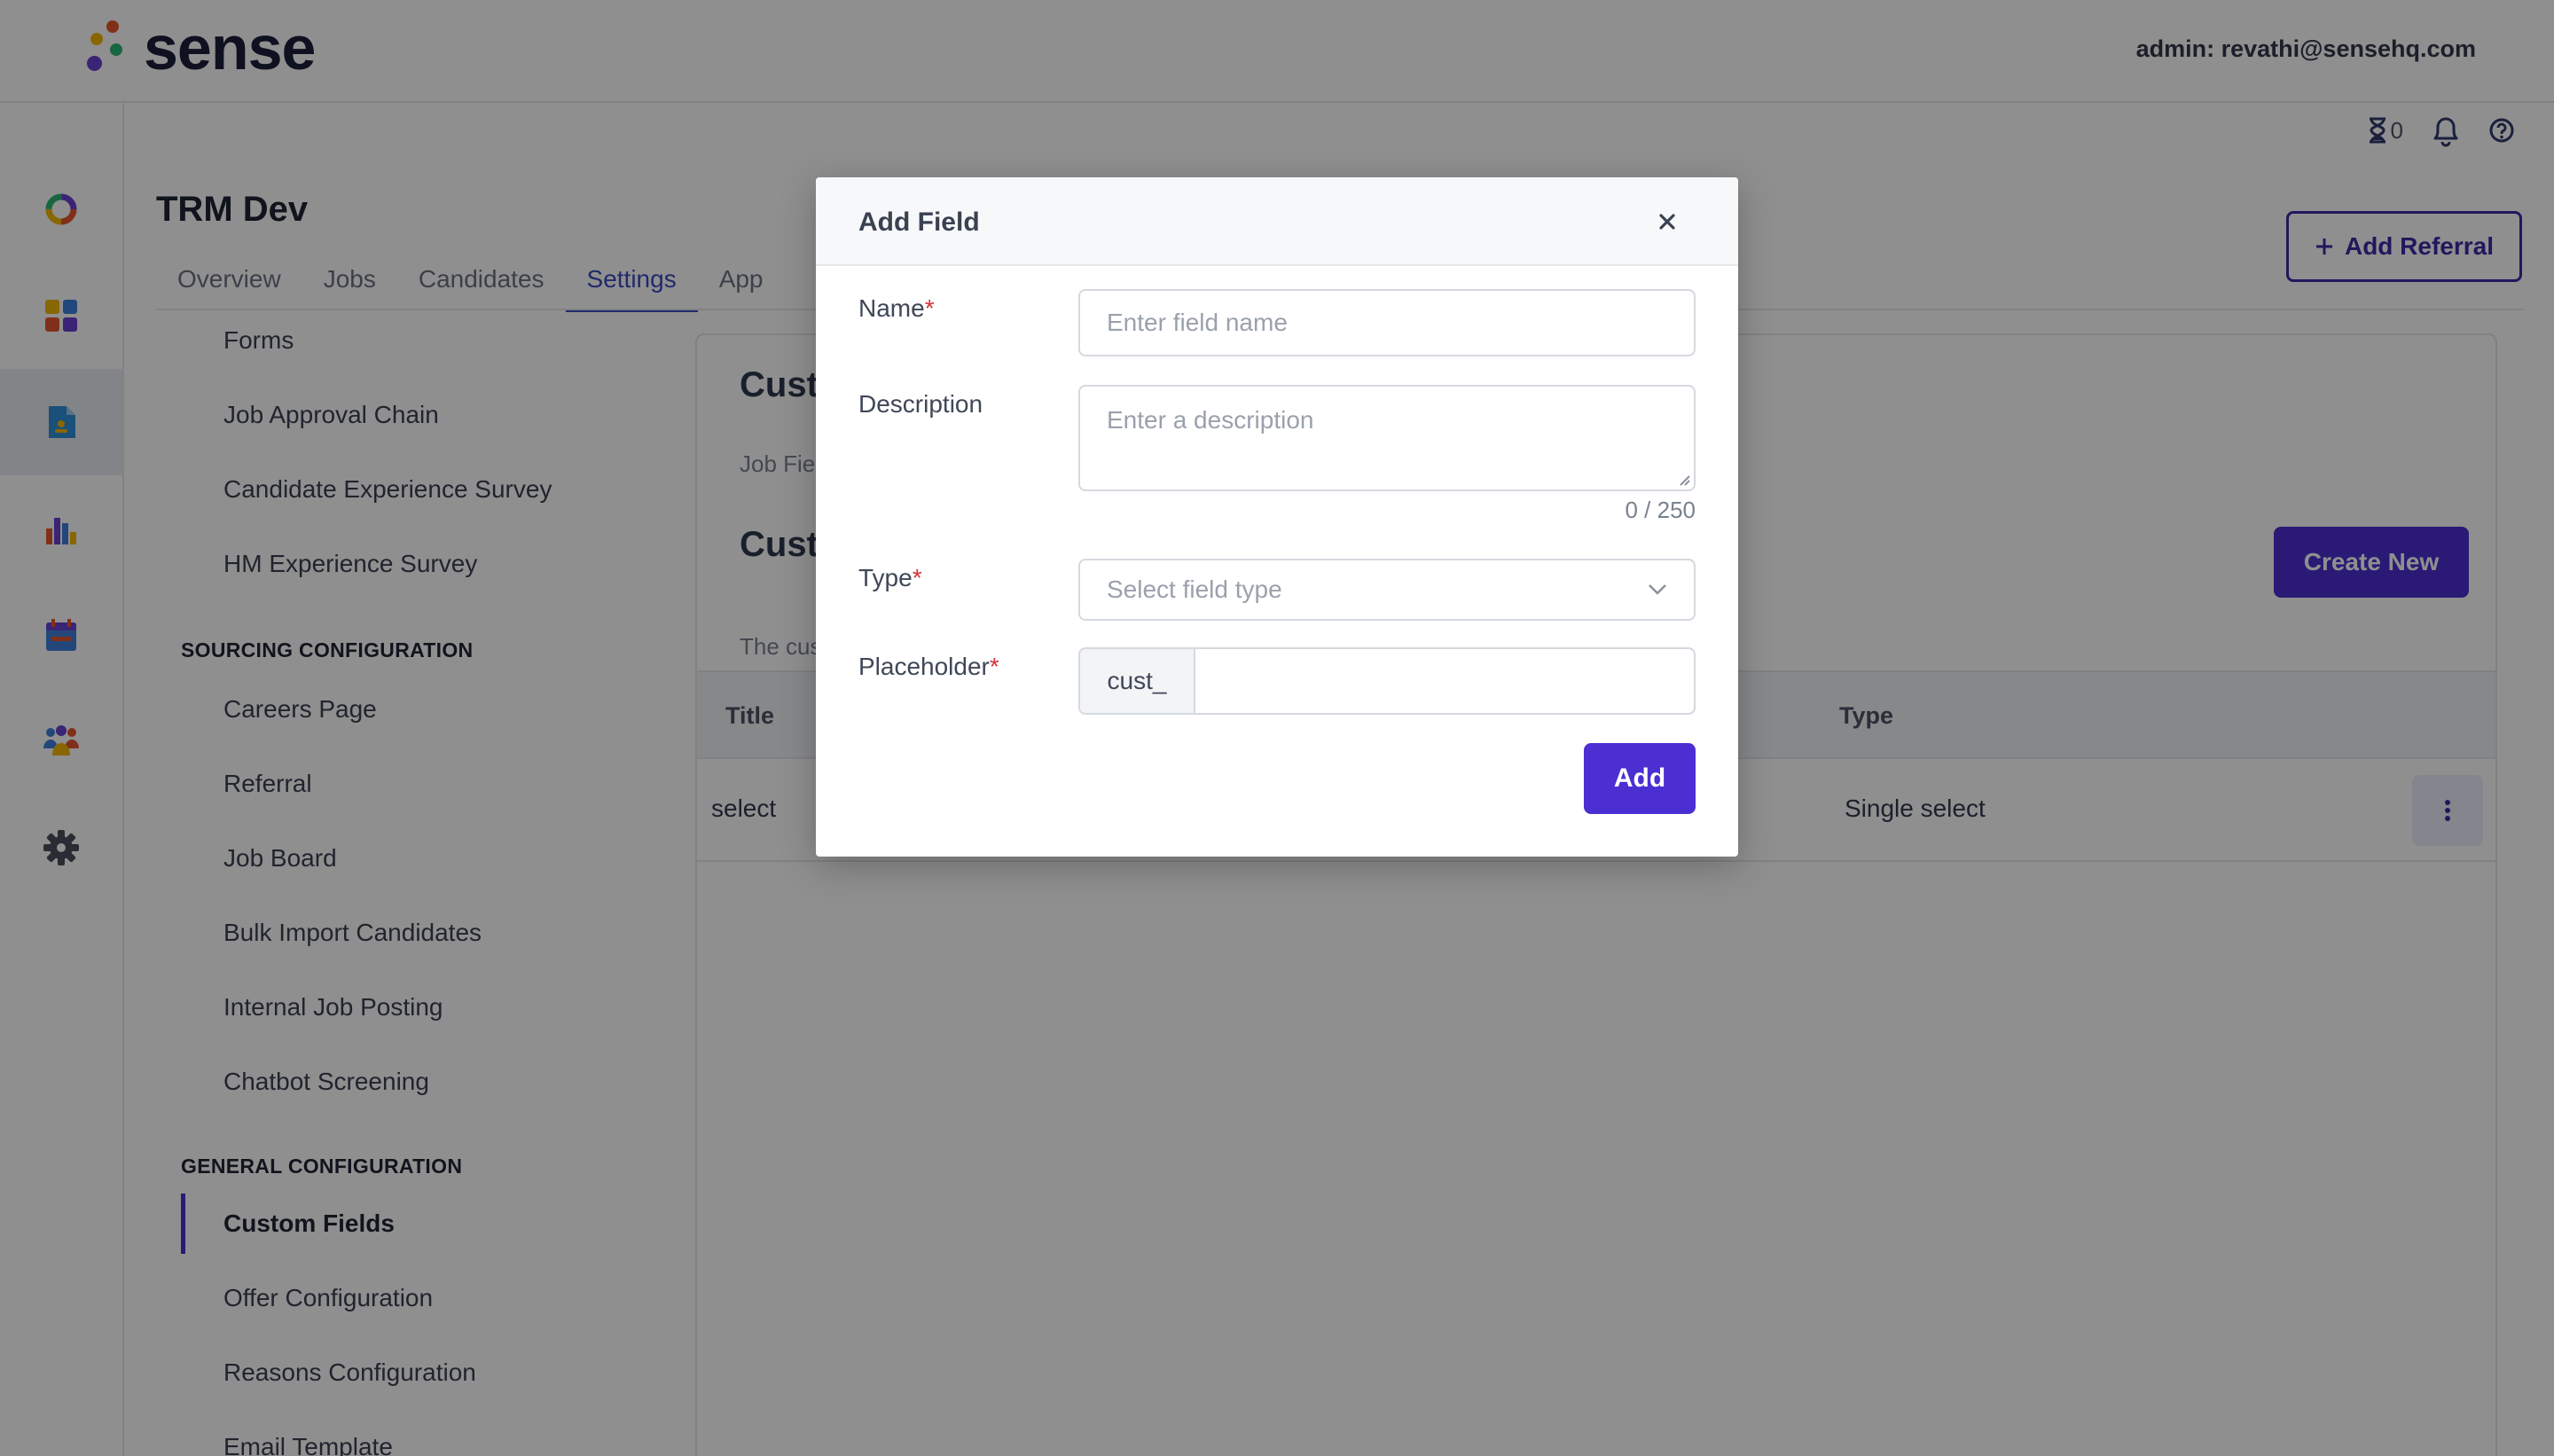  What do you see at coordinates (896, 308) in the screenshot?
I see `name-label: Name*` at bounding box center [896, 308].